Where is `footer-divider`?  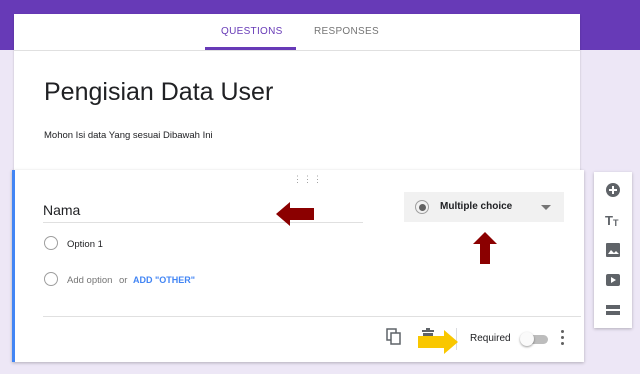 footer-divider is located at coordinates (312, 316).